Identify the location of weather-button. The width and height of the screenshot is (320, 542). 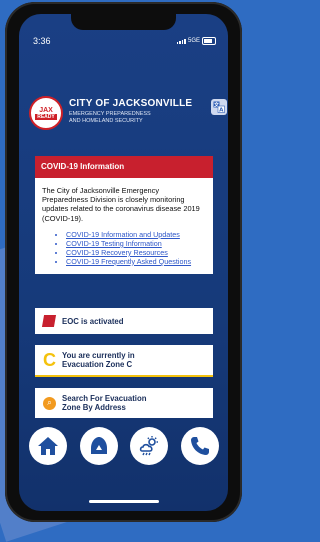
(149, 446).